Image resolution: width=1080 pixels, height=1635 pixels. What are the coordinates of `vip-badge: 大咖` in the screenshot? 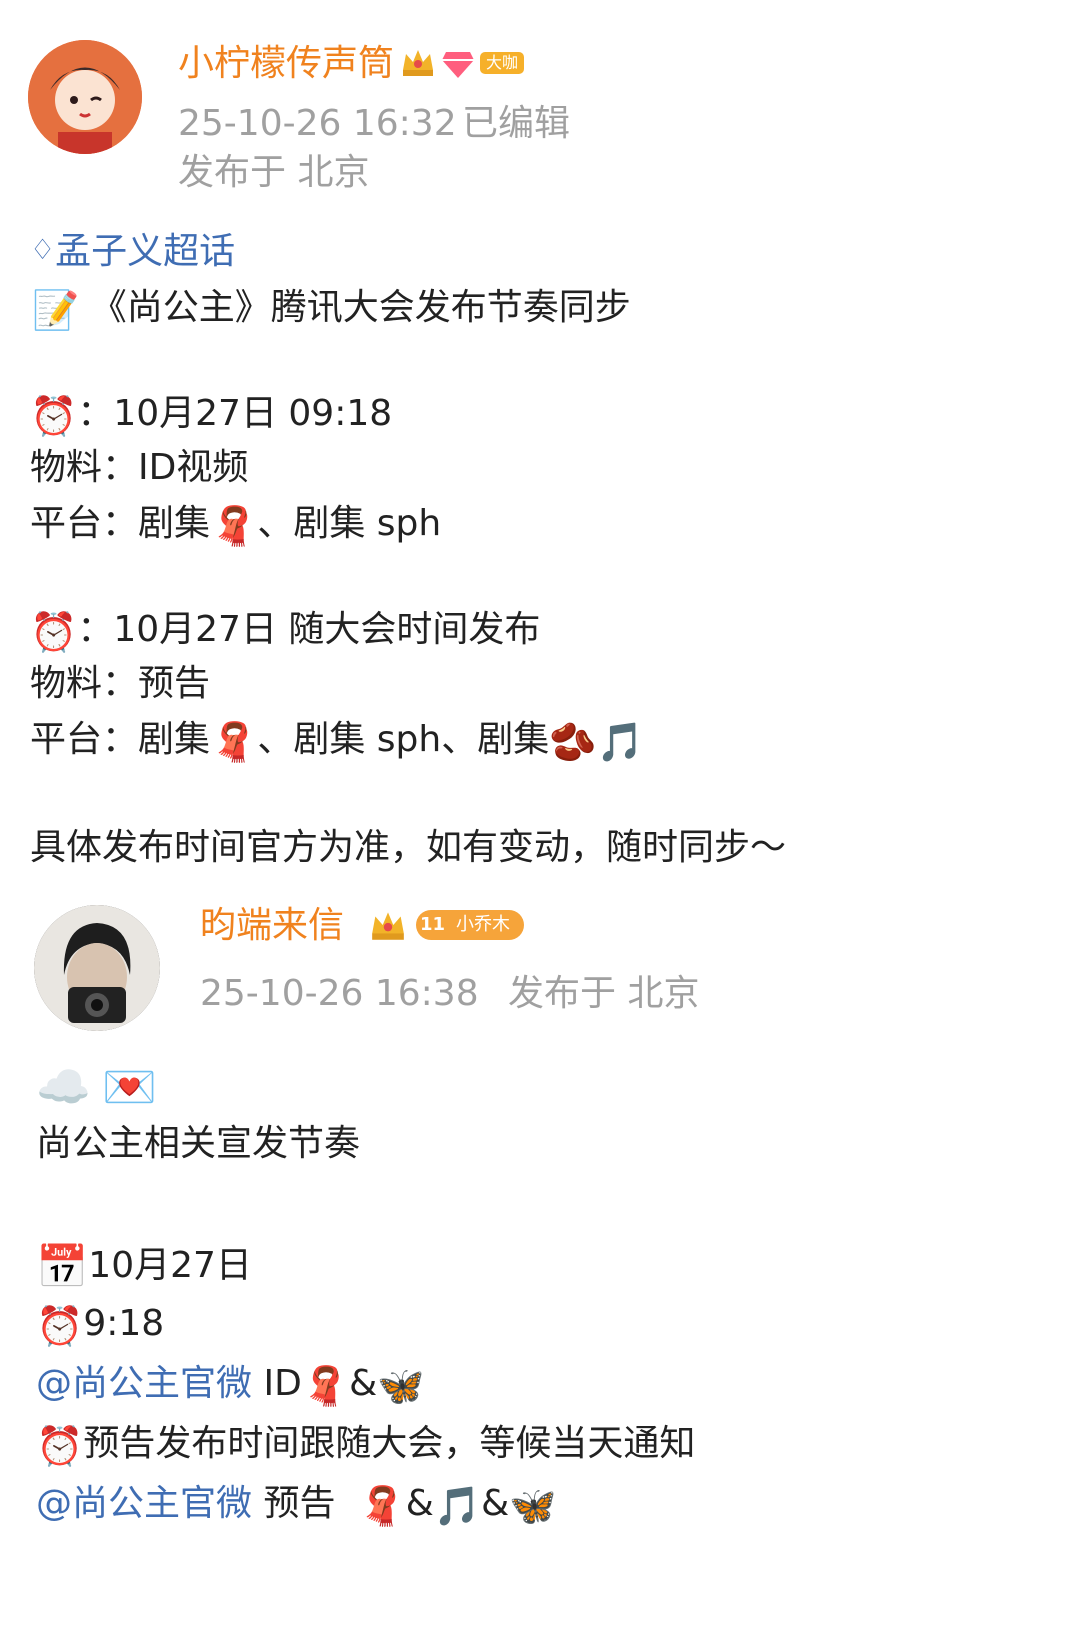 It's located at (502, 63).